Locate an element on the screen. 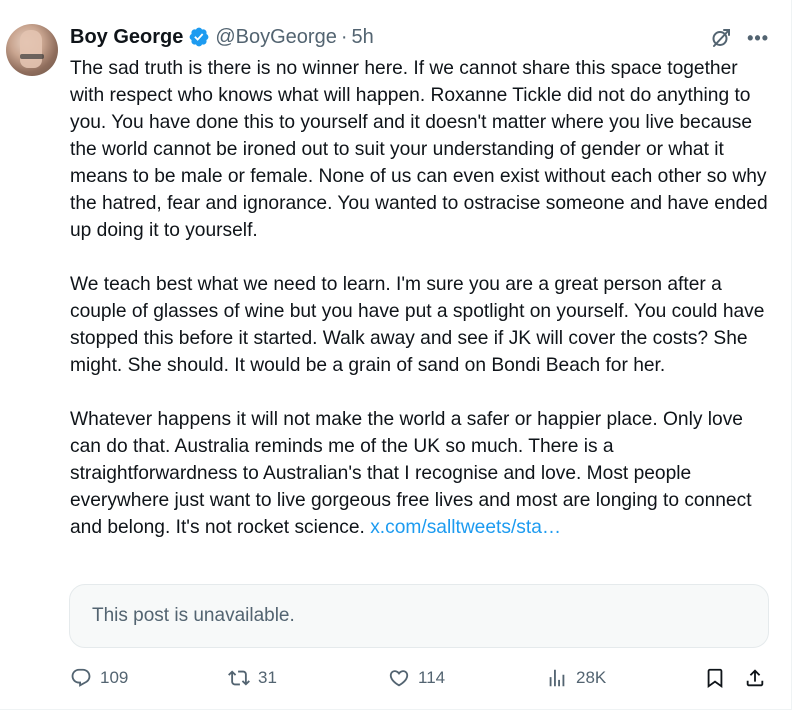  share-button is located at coordinates (755, 678).